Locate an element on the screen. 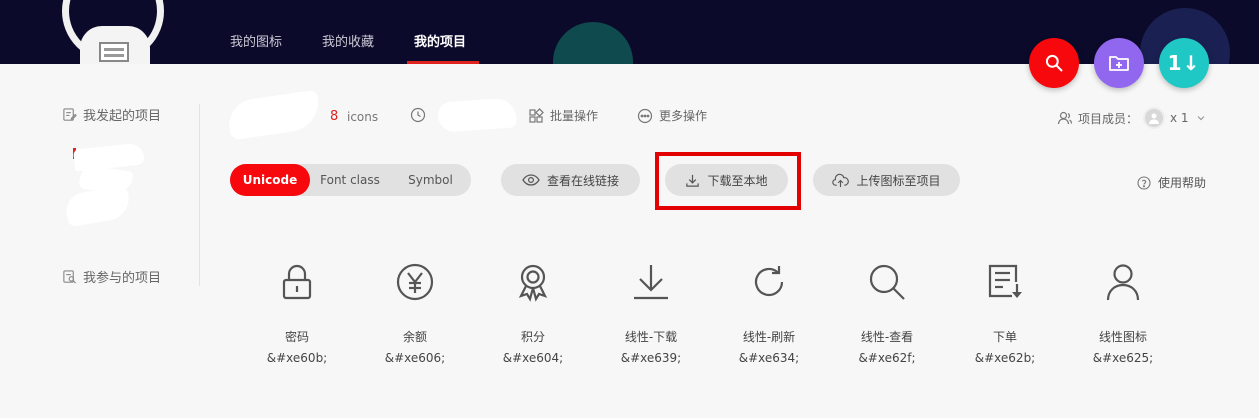  icon-code: &#xe62f; is located at coordinates (887, 358).